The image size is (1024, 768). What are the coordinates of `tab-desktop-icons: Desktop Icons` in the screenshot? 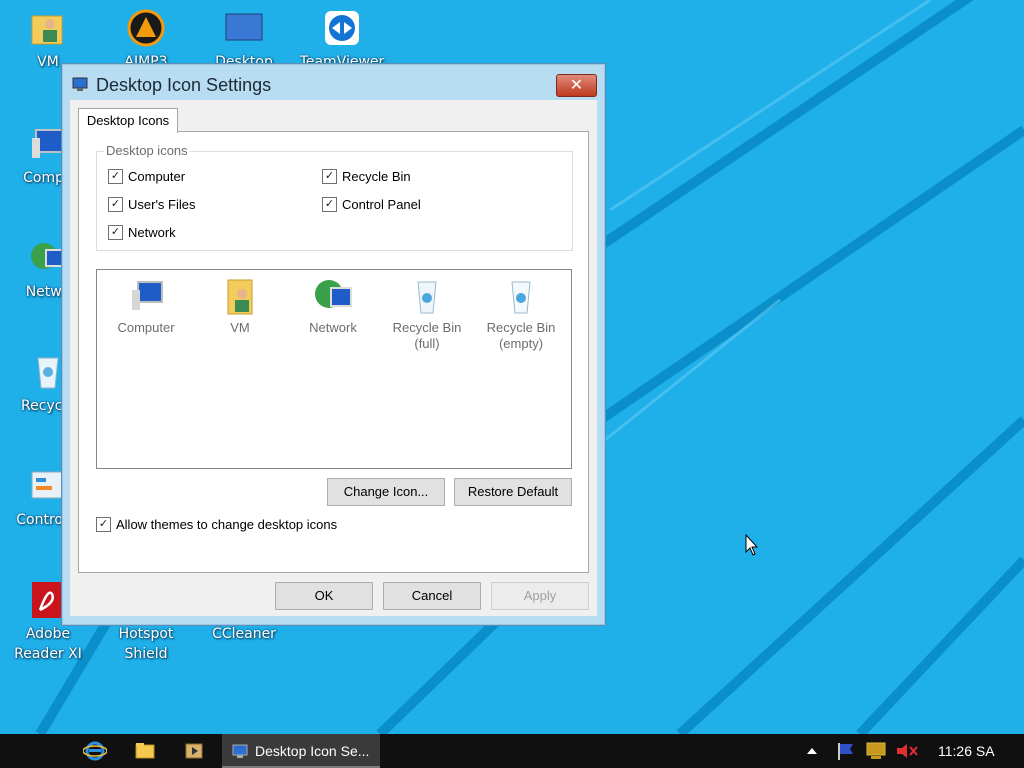 It's located at (128, 120).